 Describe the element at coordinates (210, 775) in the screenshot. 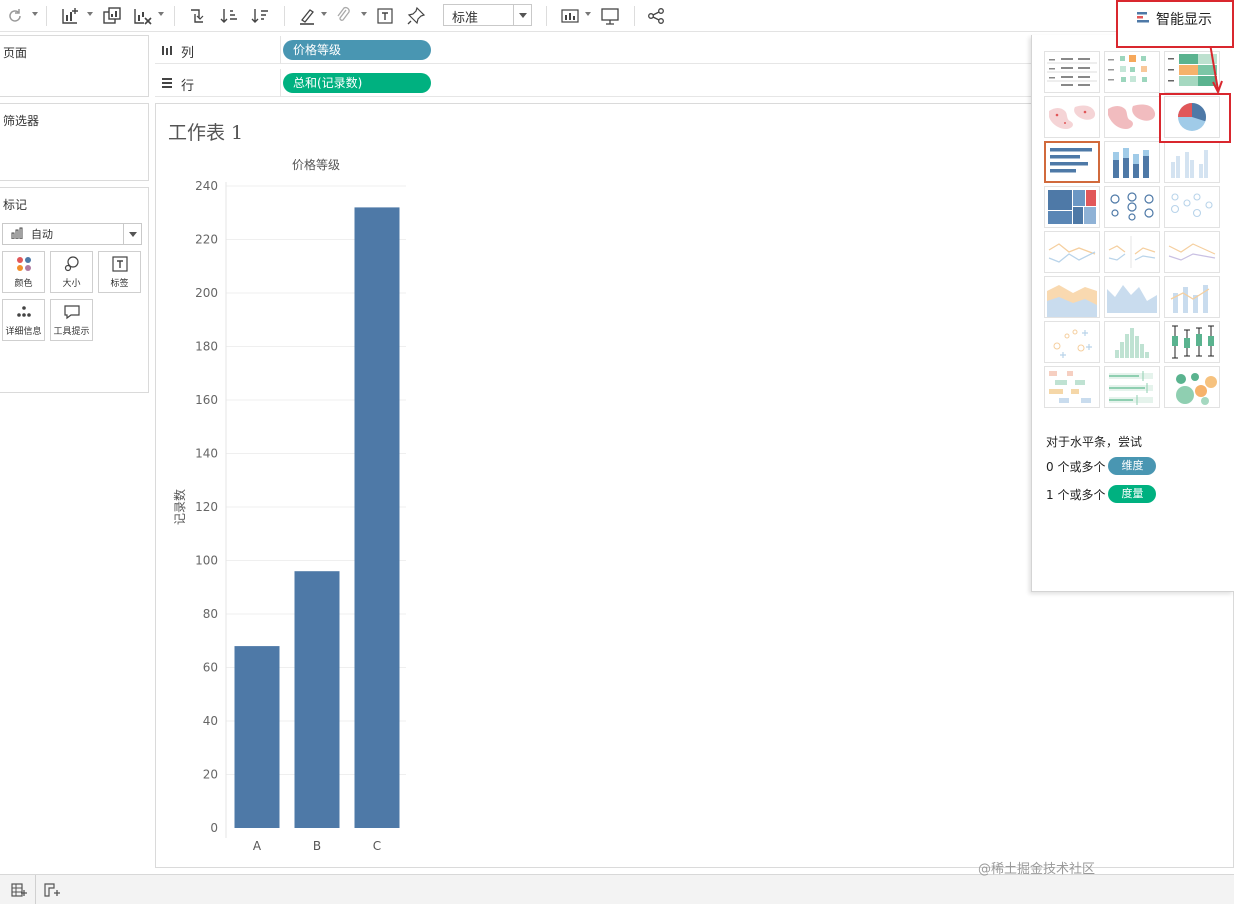

I see `y-tick-label: 20` at that location.